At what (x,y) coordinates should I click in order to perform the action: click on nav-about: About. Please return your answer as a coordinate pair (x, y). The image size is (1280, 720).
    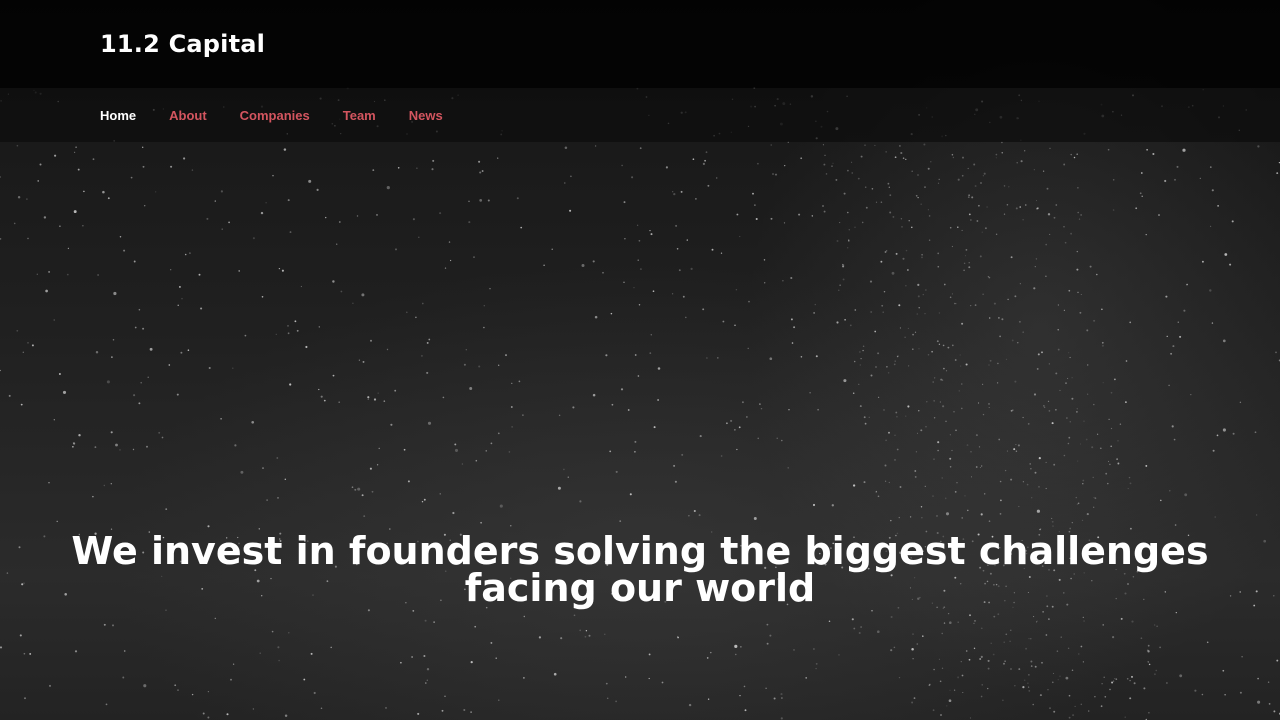
    Looking at the image, I should click on (188, 115).